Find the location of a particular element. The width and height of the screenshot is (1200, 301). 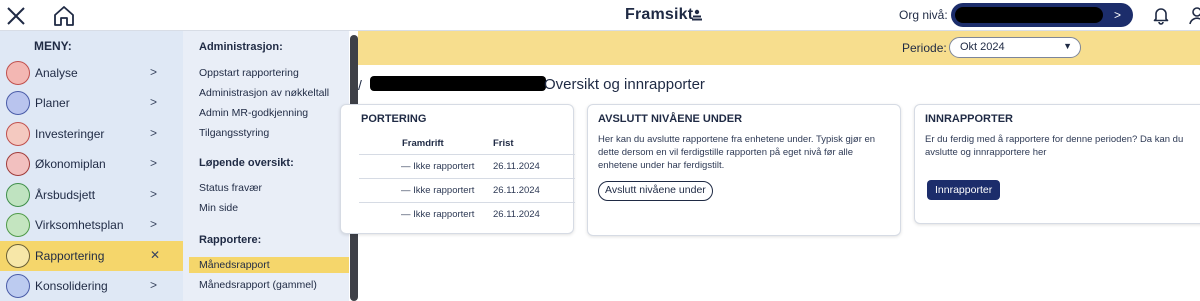

menu-item-planer: Planer > is located at coordinates (91, 103).